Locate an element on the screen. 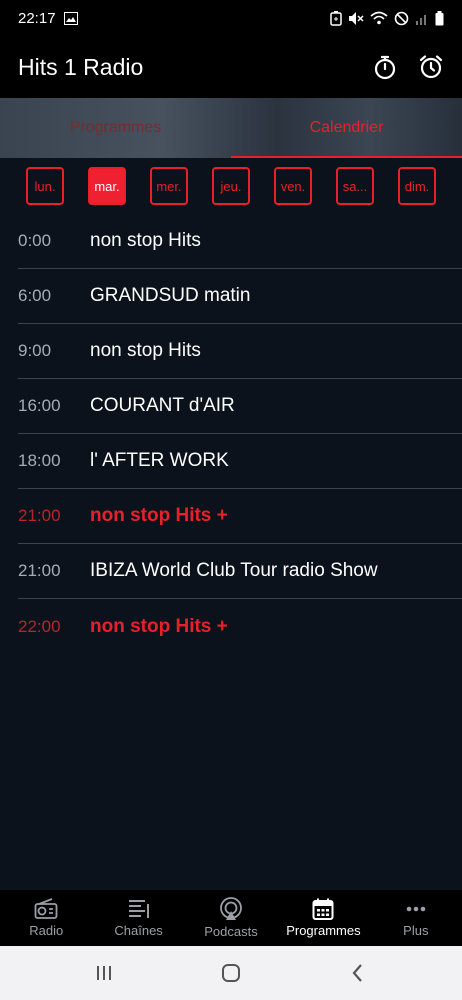 The width and height of the screenshot is (462, 1000). wifi-icon is located at coordinates (379, 18).